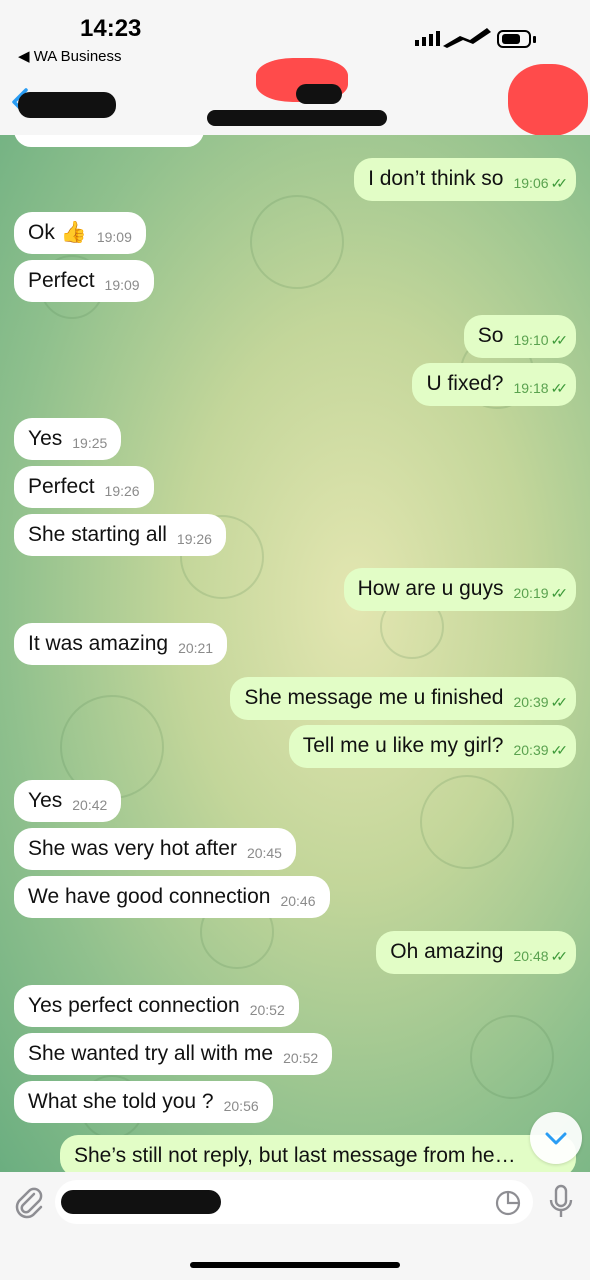 This screenshot has height=1280, width=590. I want to click on redacted-subtitle-a, so click(319, 94).